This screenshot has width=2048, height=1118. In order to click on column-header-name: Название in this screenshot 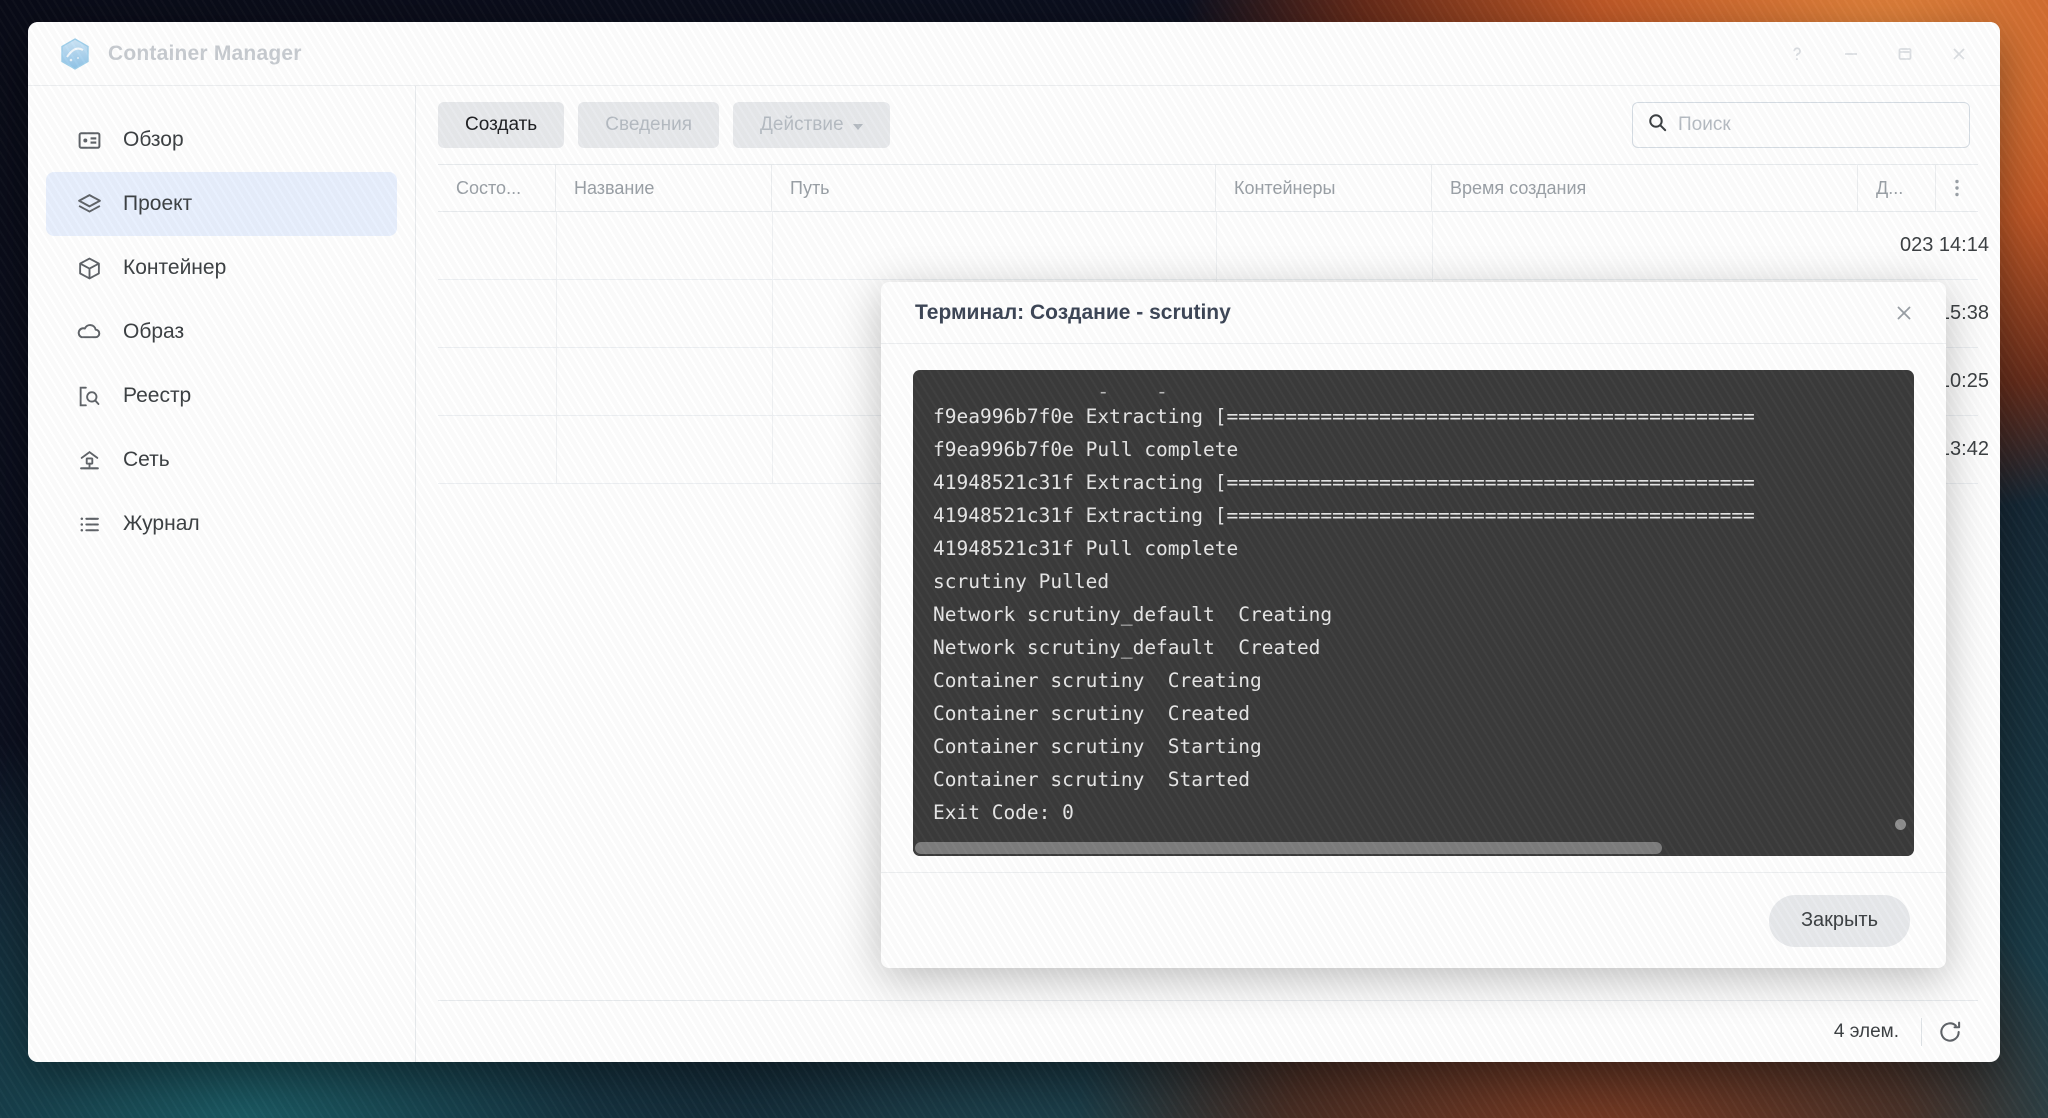, I will do `click(664, 188)`.